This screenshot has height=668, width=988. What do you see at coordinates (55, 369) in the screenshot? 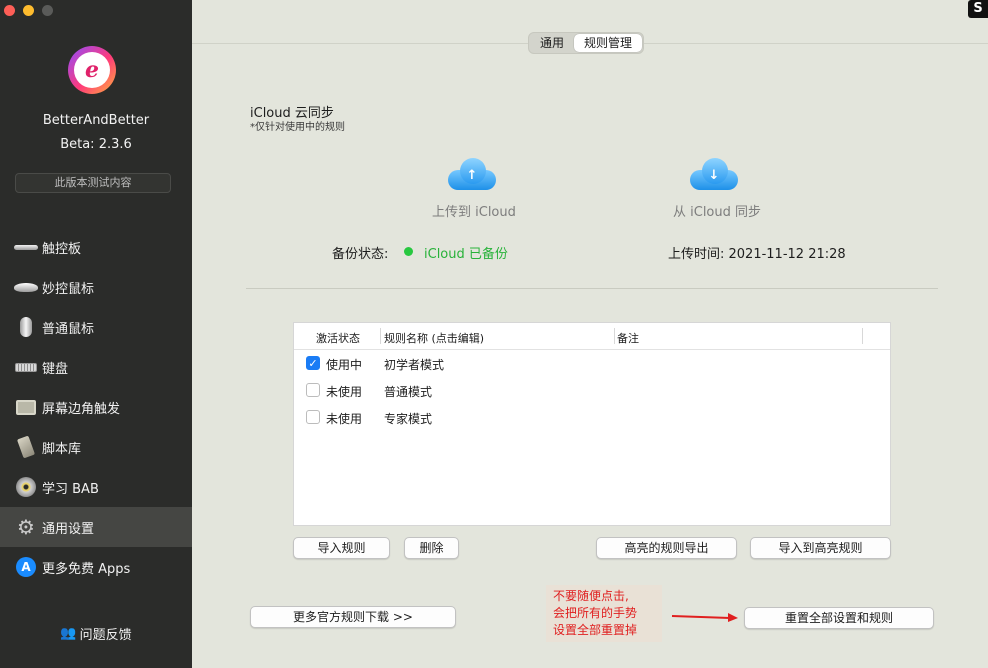
I see `sidebar-item-label: 键盘` at bounding box center [55, 369].